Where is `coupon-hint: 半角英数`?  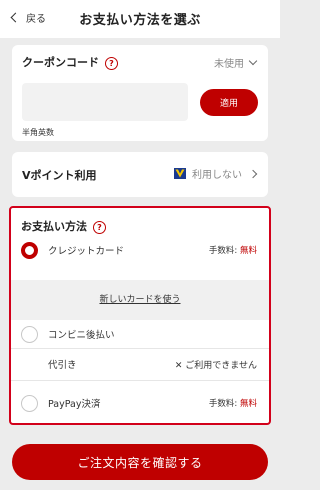
coupon-hint: 半角英数 is located at coordinates (38, 132).